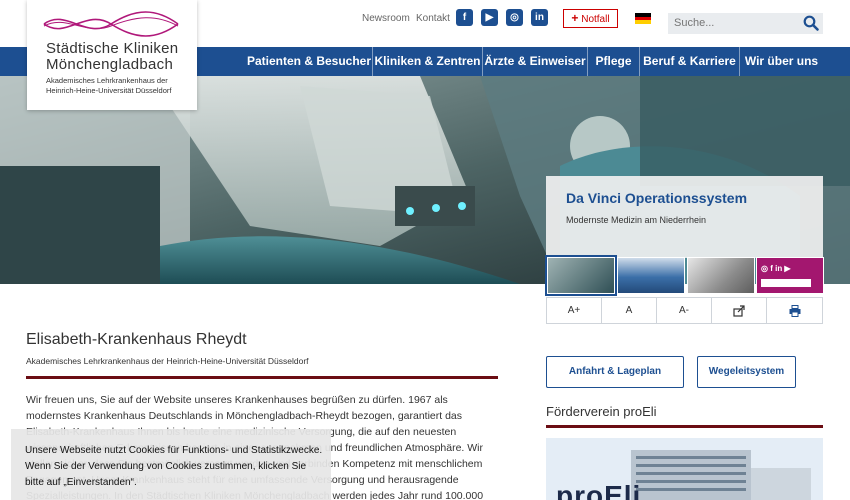  What do you see at coordinates (601, 411) in the screenshot?
I see `foerderverein-heading: Förderverein proEli` at bounding box center [601, 411].